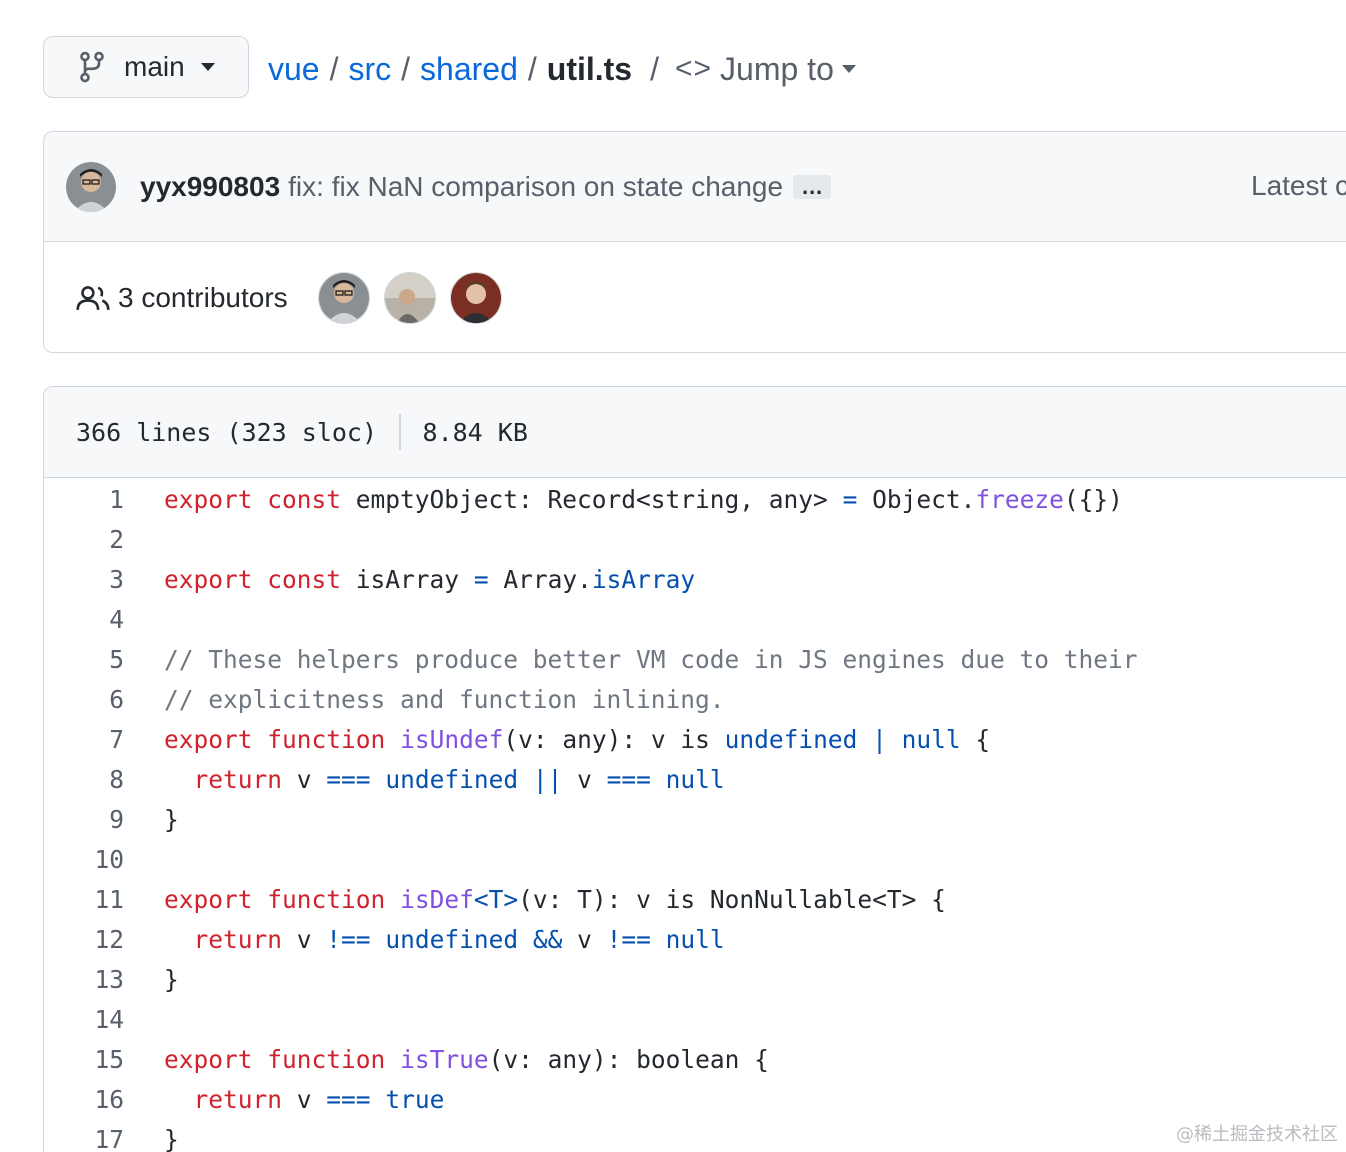  What do you see at coordinates (695, 539) in the screenshot?
I see `code-line: 2` at bounding box center [695, 539].